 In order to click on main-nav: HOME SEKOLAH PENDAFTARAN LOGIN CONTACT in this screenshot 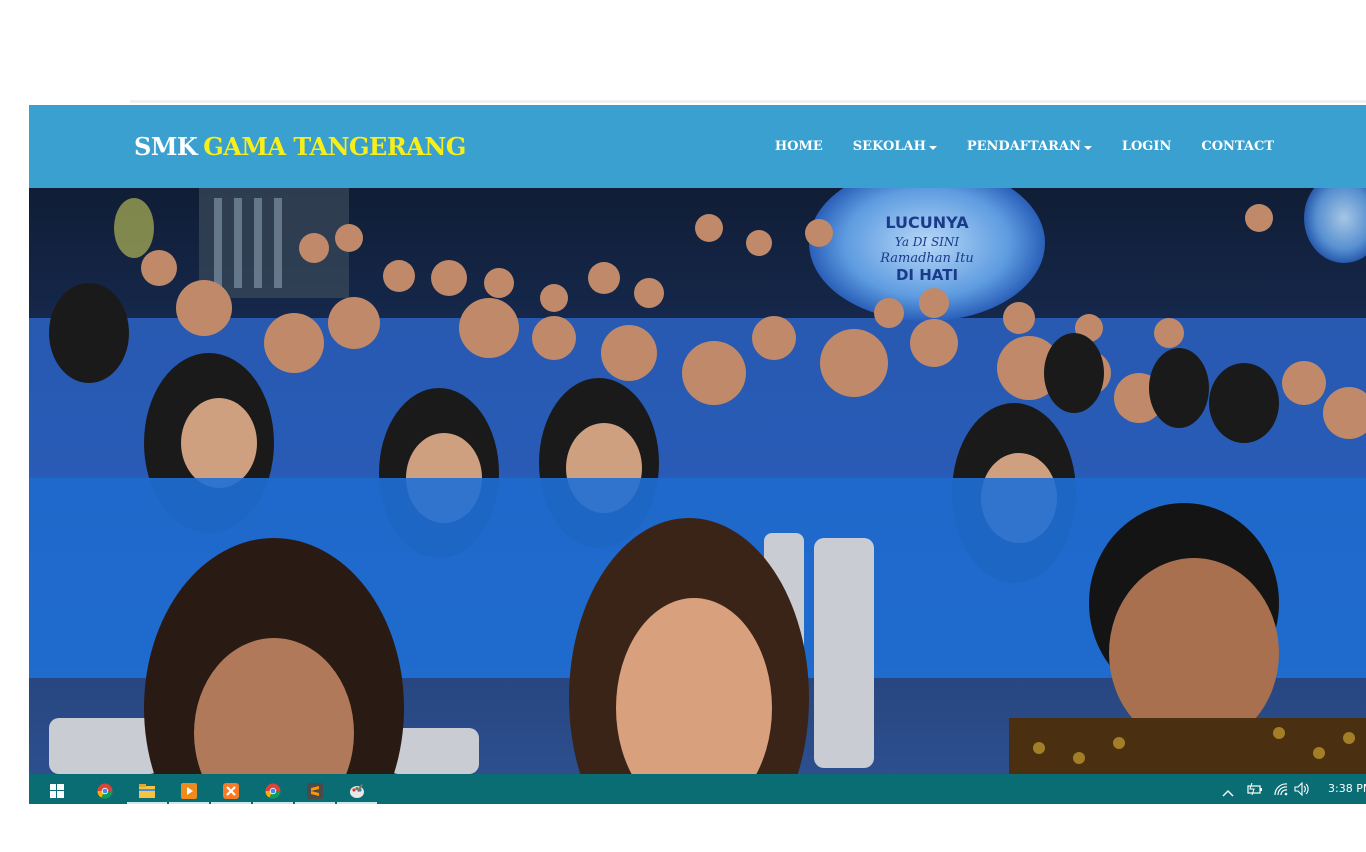, I will do `click(1009, 146)`.